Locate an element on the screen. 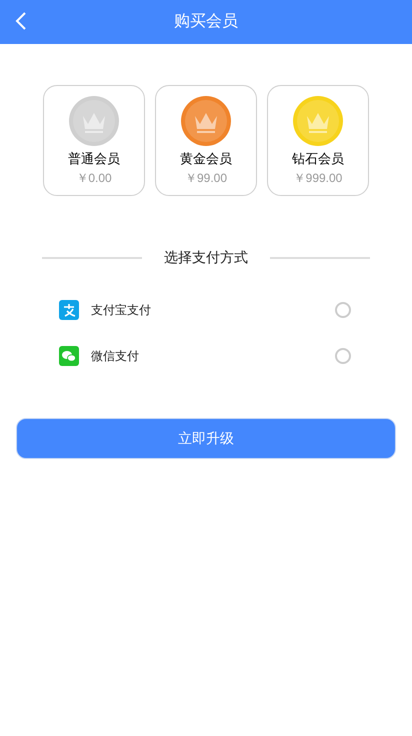  payment-option: 支付宝支付 is located at coordinates (206, 310).